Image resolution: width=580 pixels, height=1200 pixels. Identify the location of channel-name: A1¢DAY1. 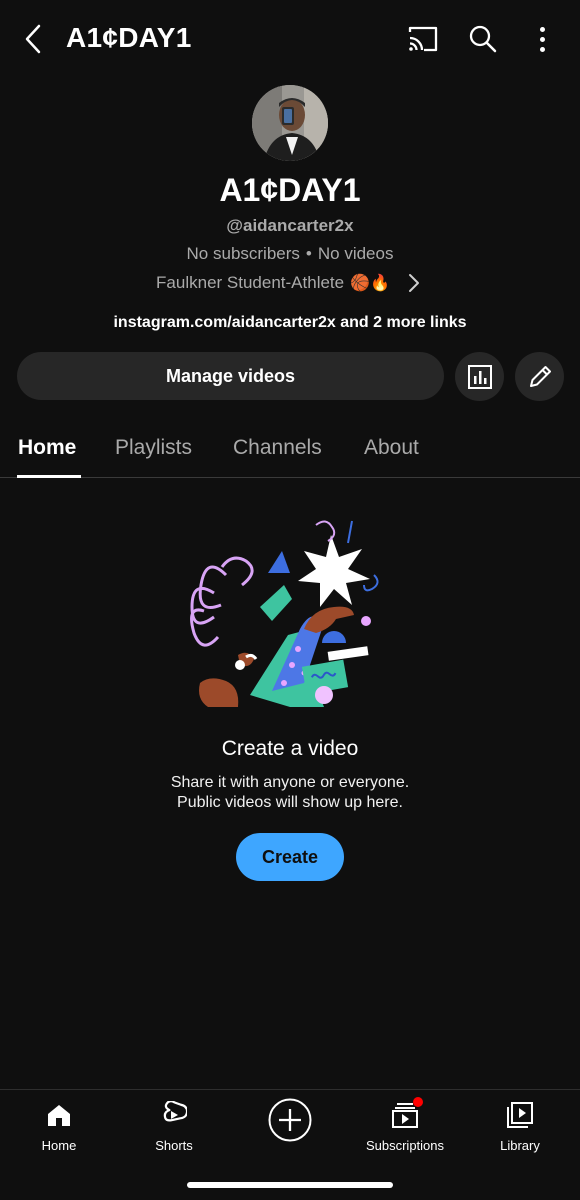
(290, 190).